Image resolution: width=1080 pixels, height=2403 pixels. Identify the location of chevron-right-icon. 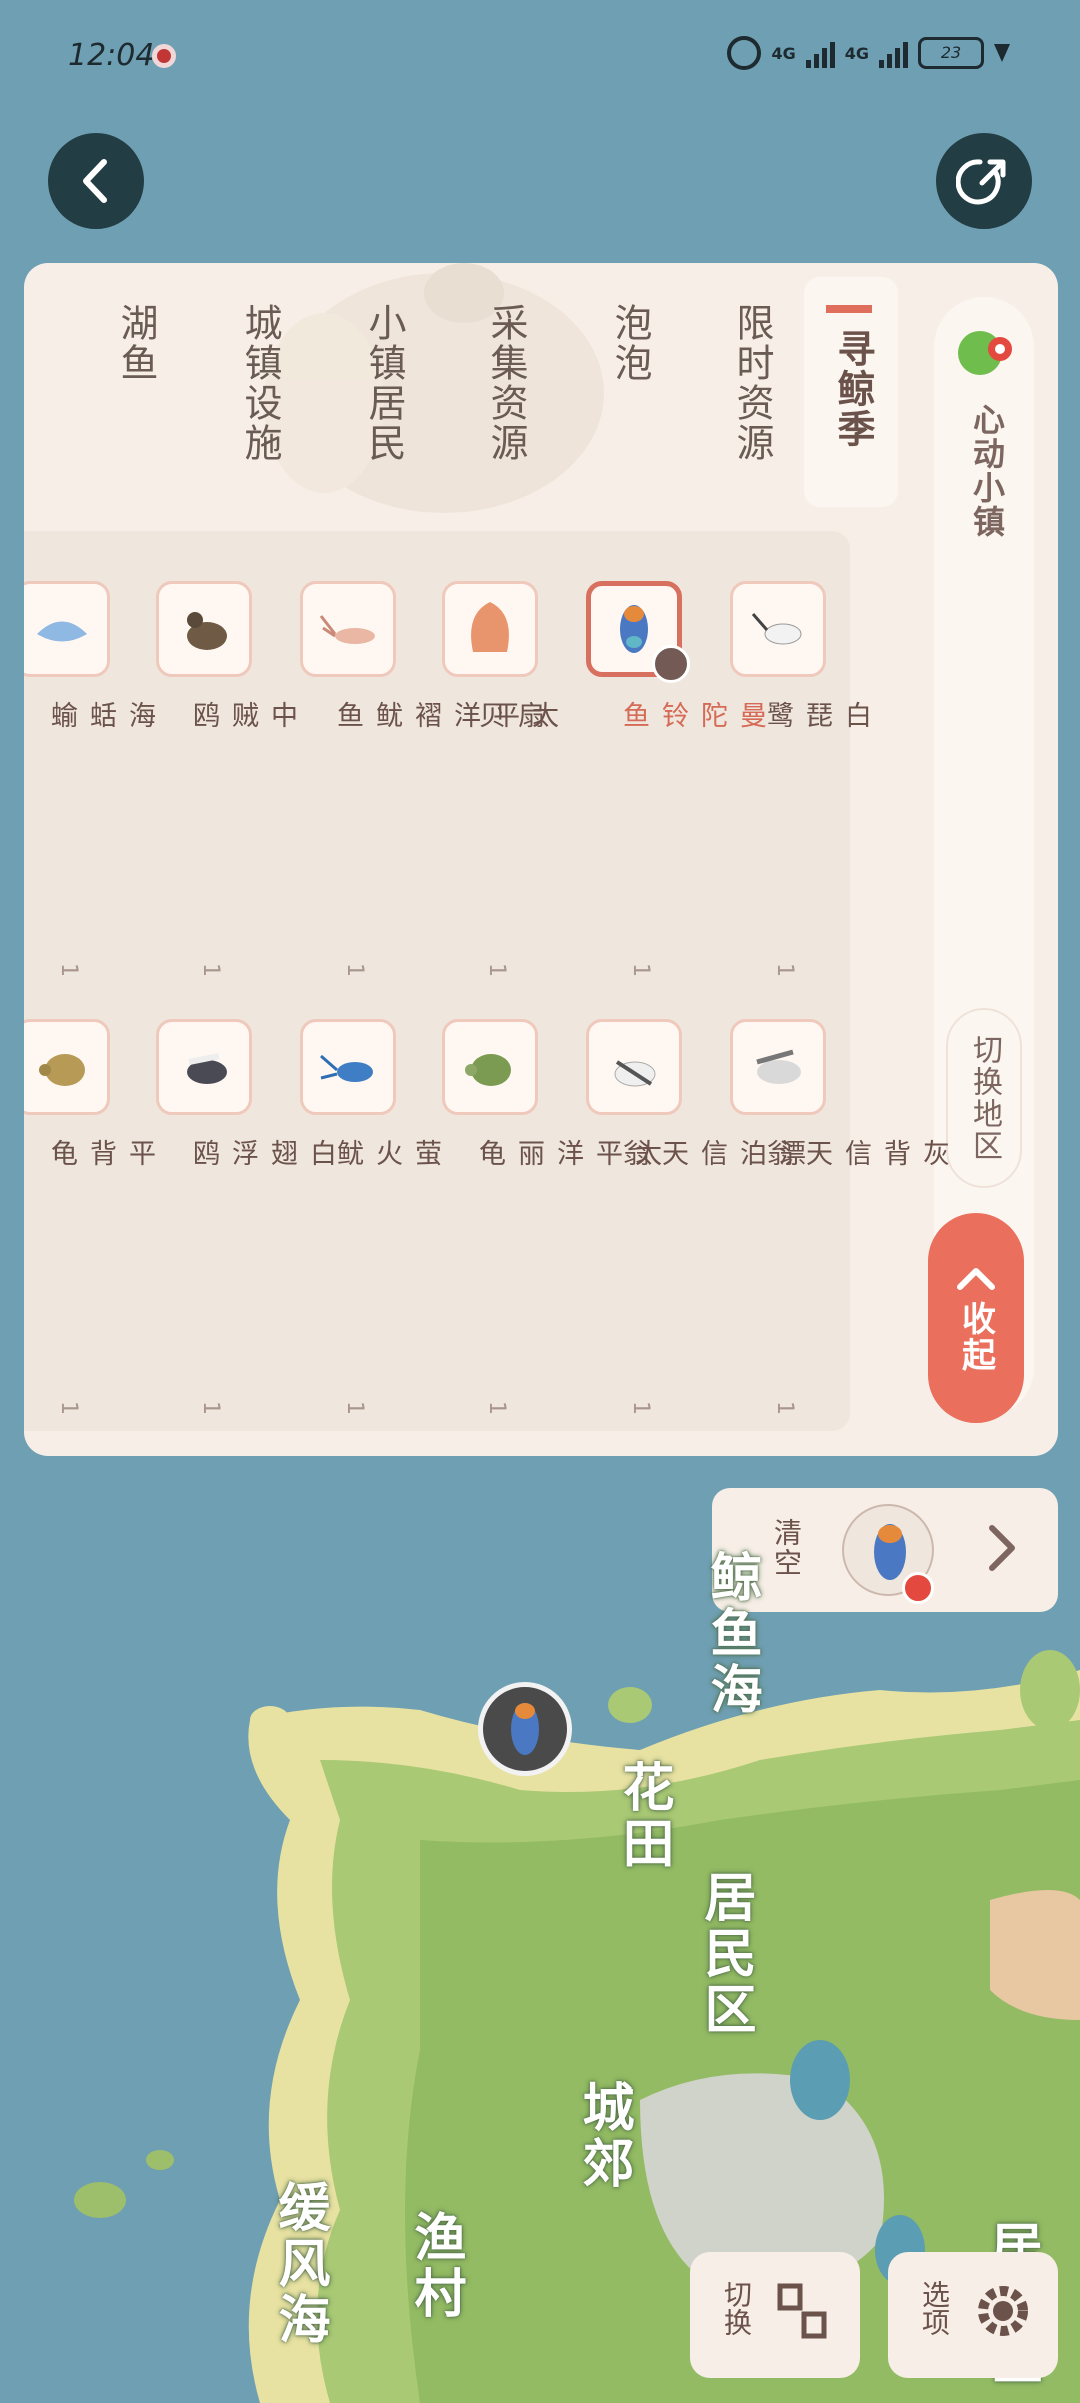
(1002, 1548).